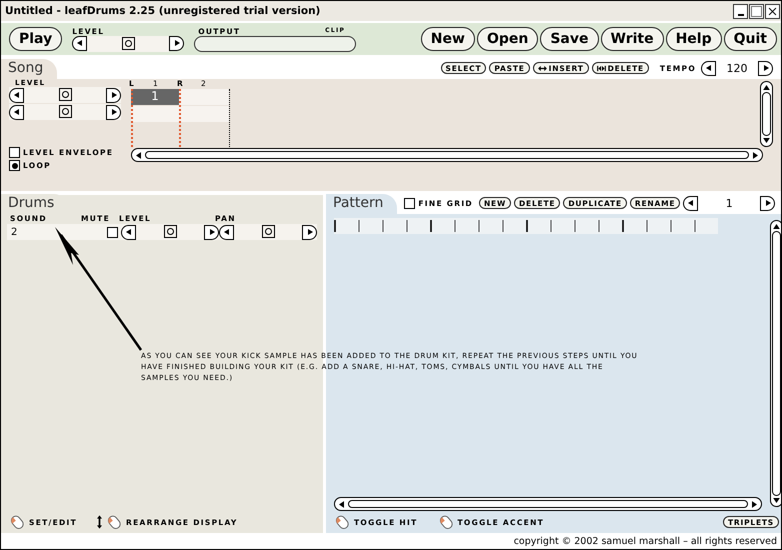  What do you see at coordinates (601, 68) in the screenshot?
I see `delete-arrows-icon` at bounding box center [601, 68].